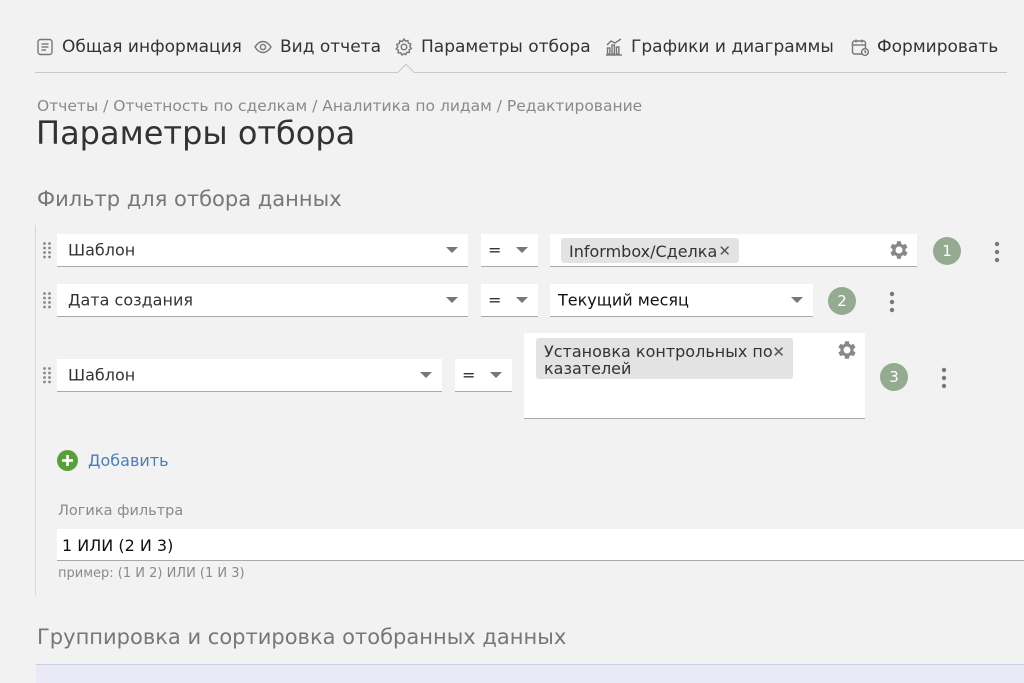 Image resolution: width=1024 pixels, height=683 pixels. I want to click on calendar-icon, so click(860, 48).